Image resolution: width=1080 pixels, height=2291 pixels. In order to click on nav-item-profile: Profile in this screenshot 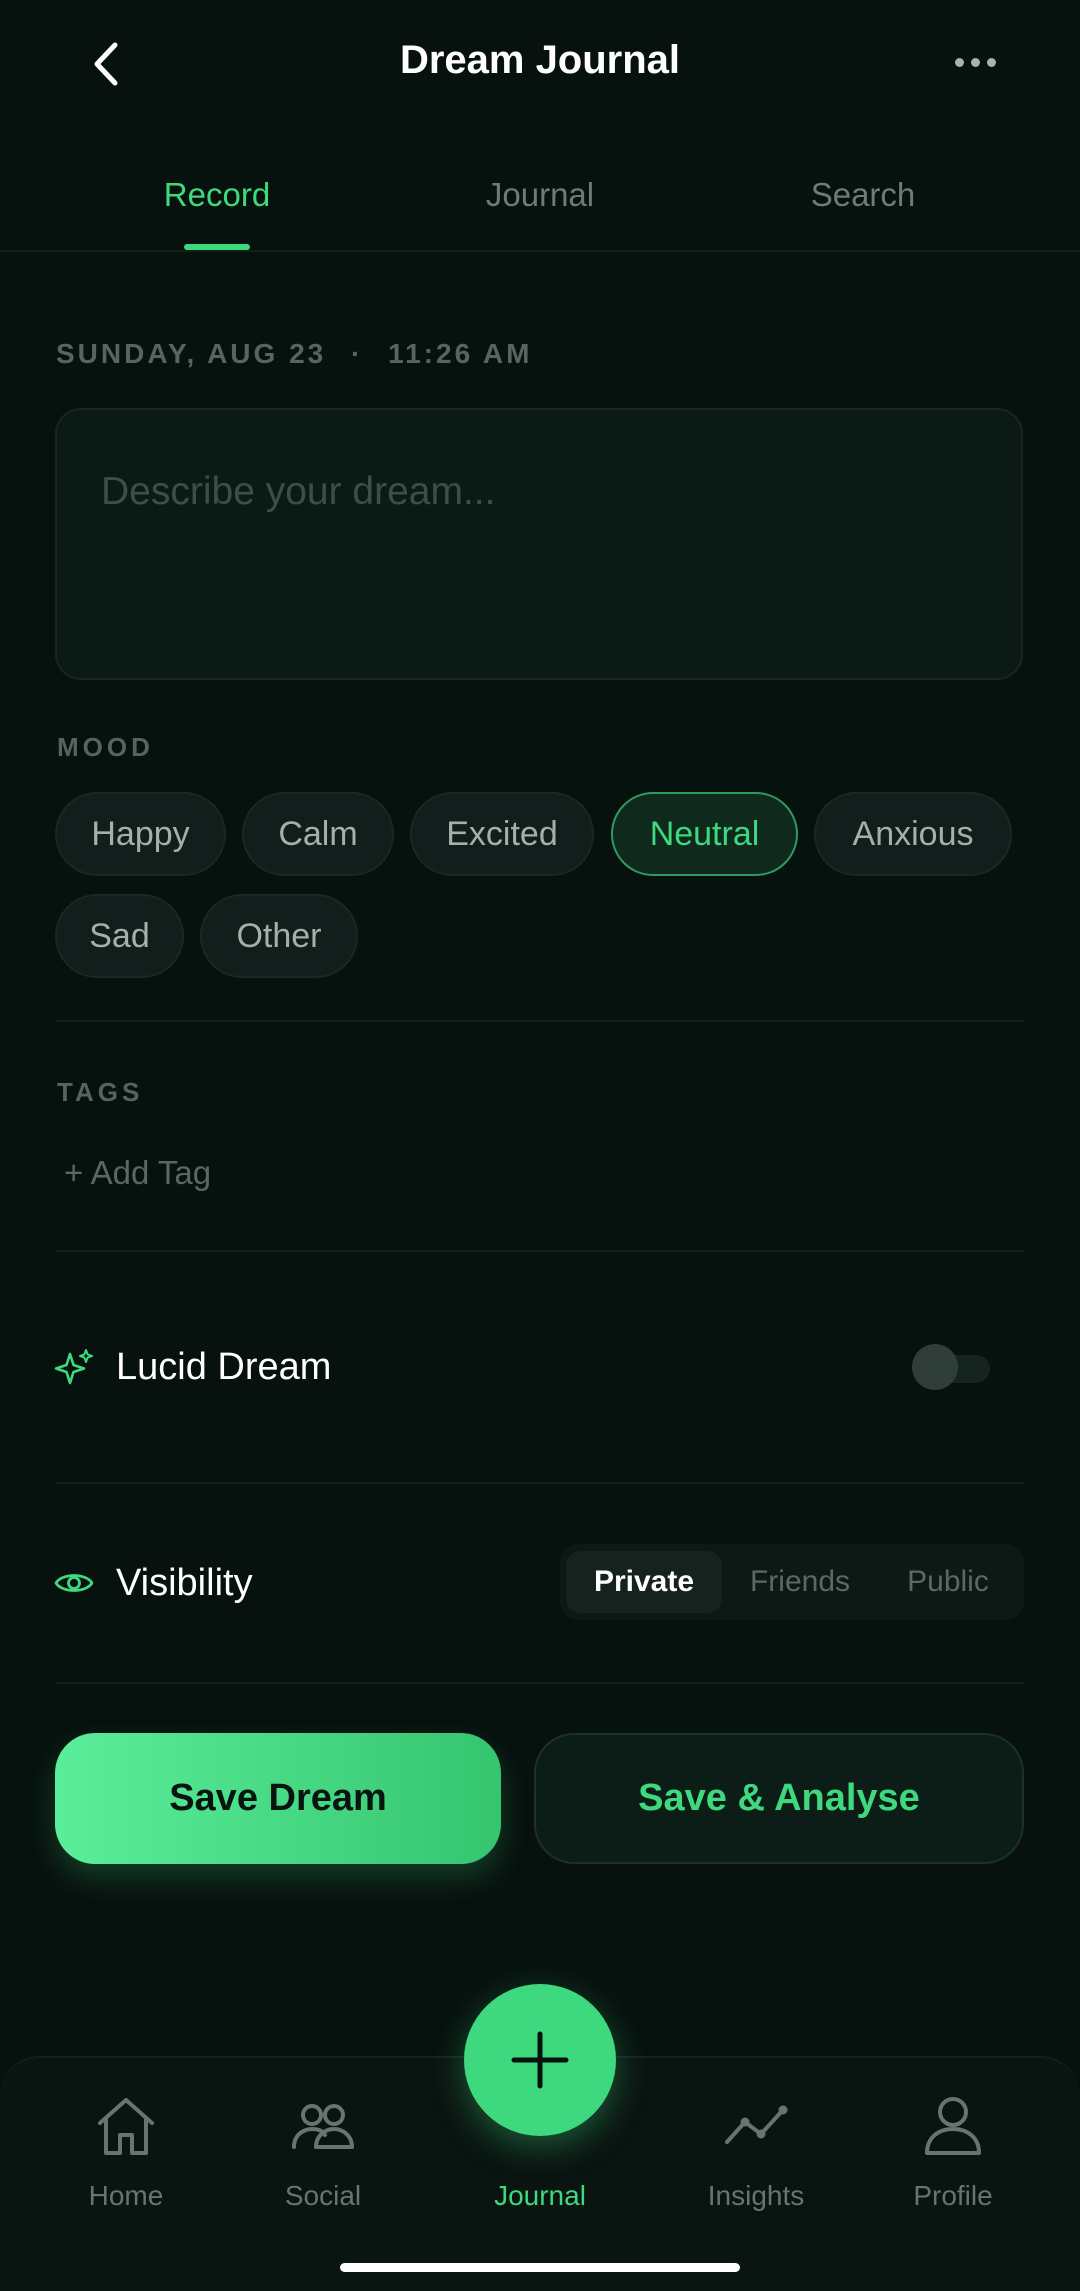, I will do `click(953, 2149)`.